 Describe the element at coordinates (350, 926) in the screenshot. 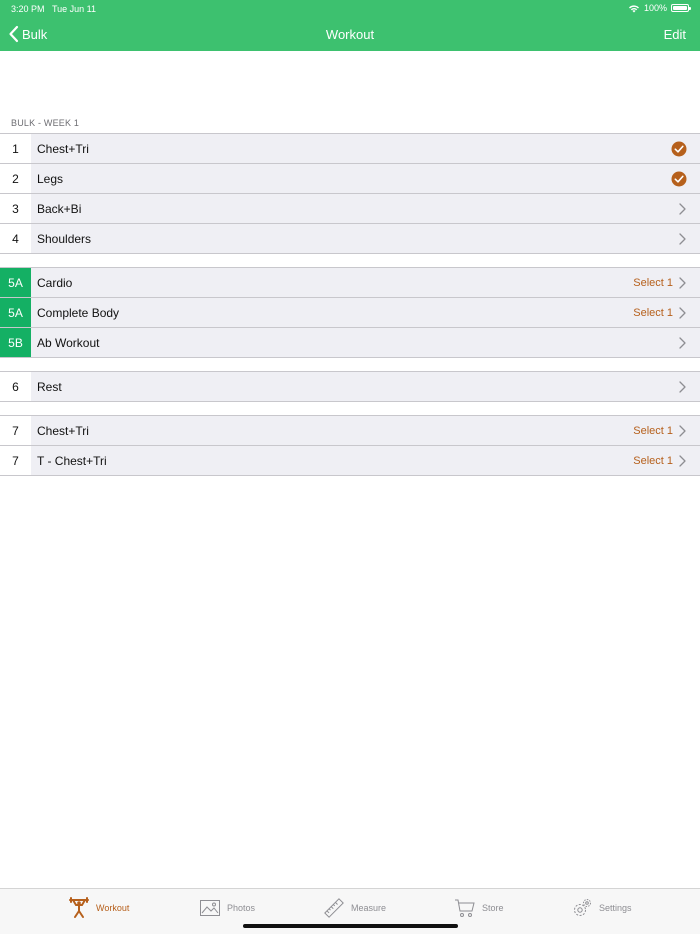

I see `home-indicator` at that location.